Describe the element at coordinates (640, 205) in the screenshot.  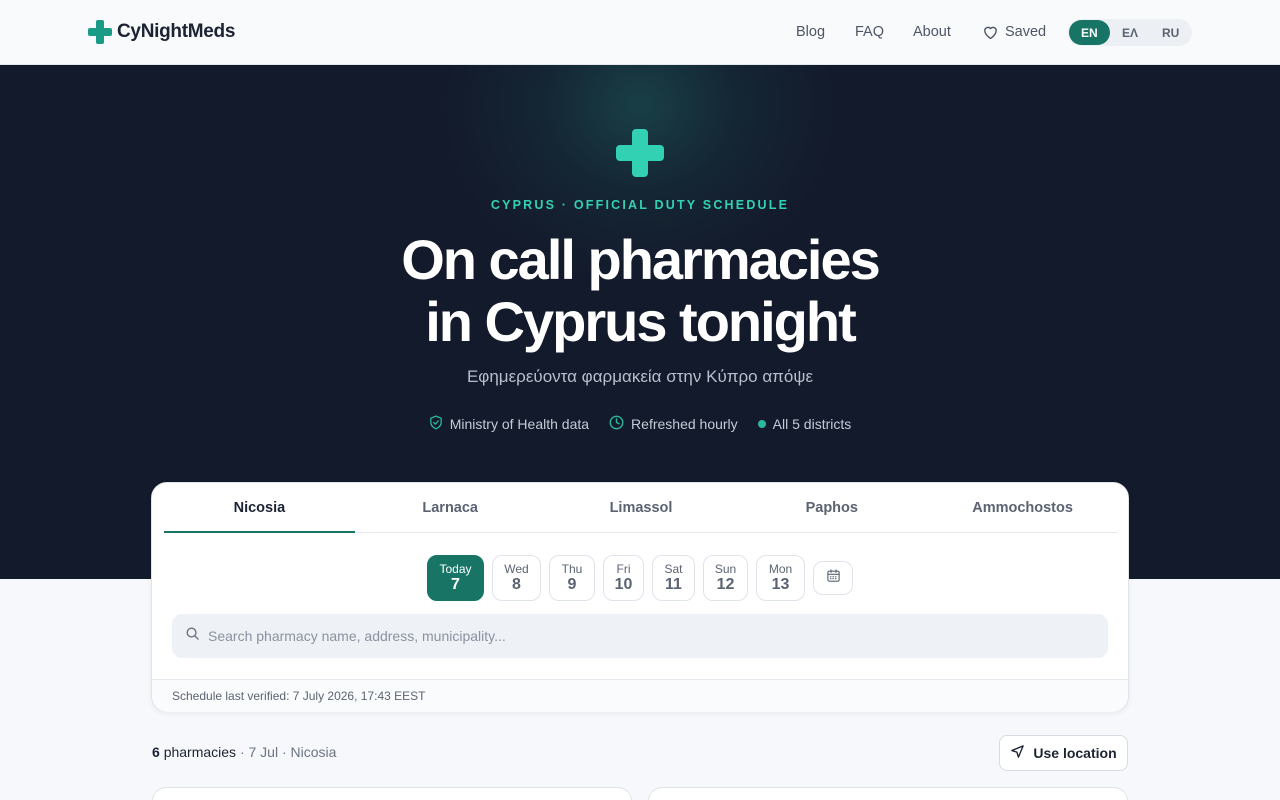
I see `hero-eyebrow: CYPRUS · OFFICIAL DUTY SCHEDULE` at that location.